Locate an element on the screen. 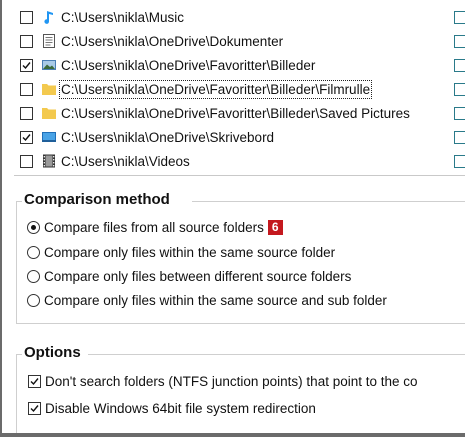 Image resolution: width=465 pixels, height=437 pixels. comparison-method-title: Comparison method is located at coordinates (99, 200).